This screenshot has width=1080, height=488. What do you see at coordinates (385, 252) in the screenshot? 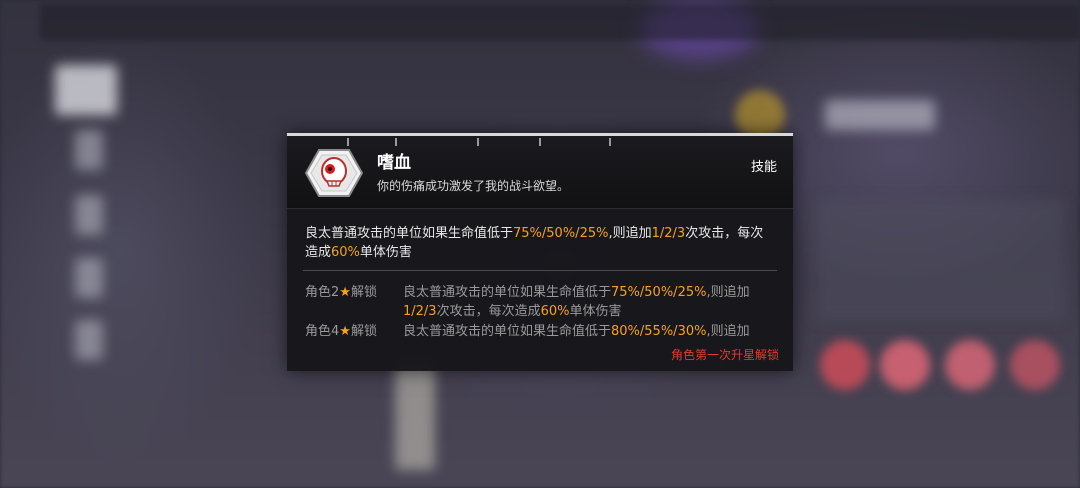
I see `desc-part: 单体伤害` at bounding box center [385, 252].